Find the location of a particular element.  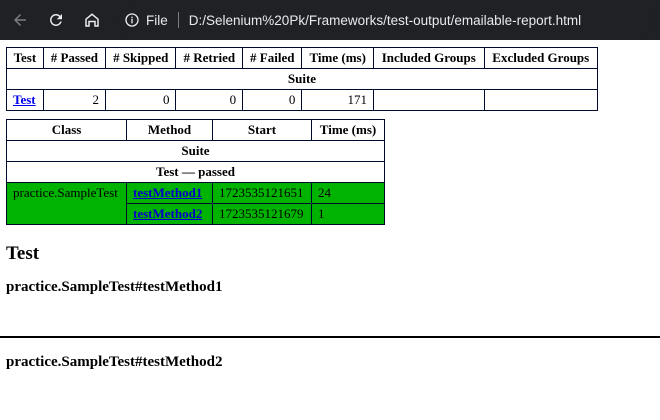

address-separator is located at coordinates (178, 20).